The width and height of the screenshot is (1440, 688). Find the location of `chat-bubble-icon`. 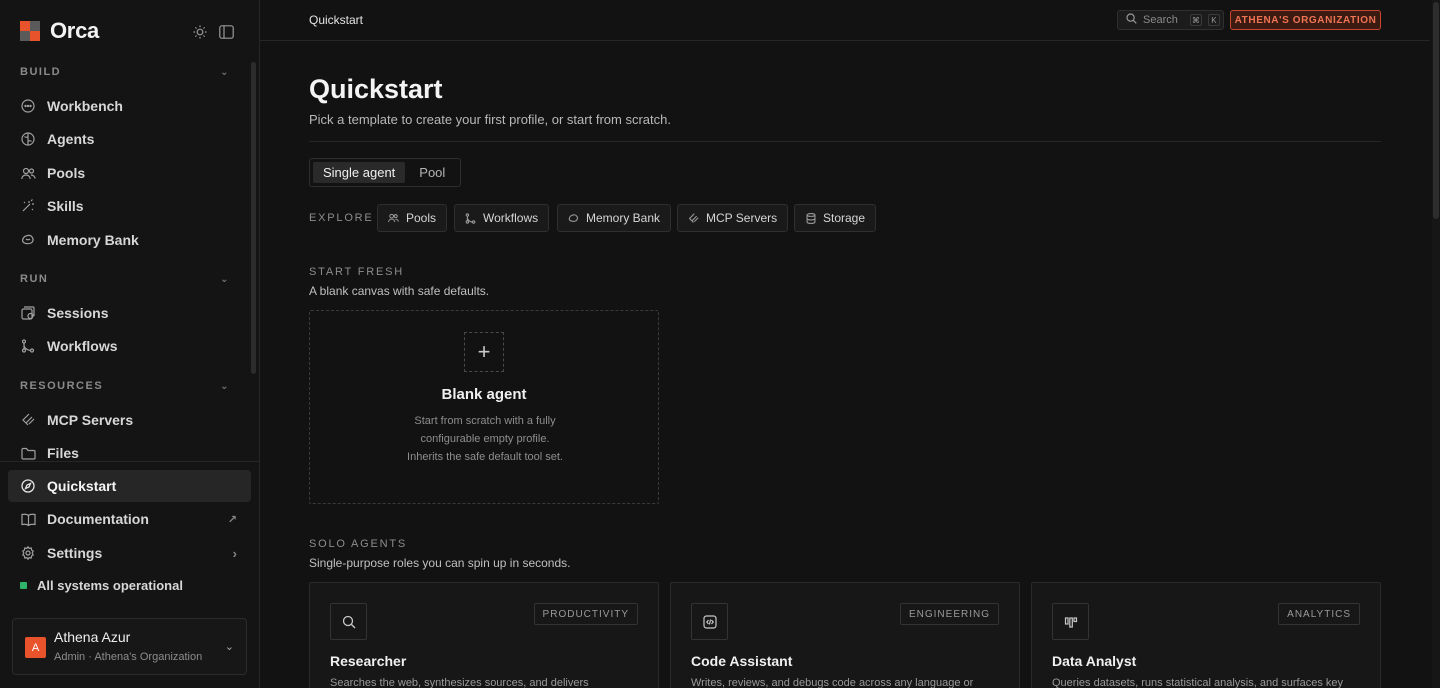

chat-bubble-icon is located at coordinates (28, 106).